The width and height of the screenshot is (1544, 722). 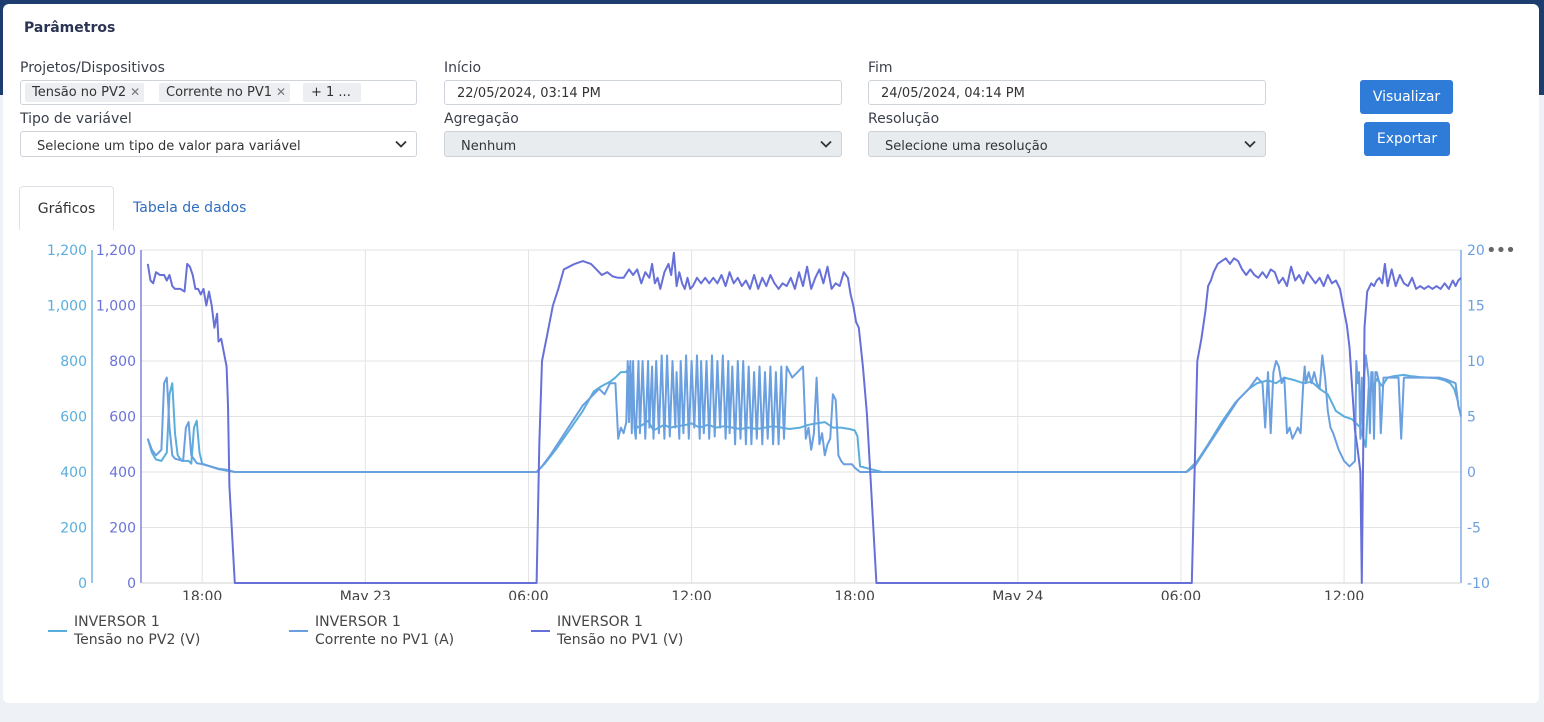 What do you see at coordinates (131, 584) in the screenshot?
I see `y-tick-label-left2: 0` at bounding box center [131, 584].